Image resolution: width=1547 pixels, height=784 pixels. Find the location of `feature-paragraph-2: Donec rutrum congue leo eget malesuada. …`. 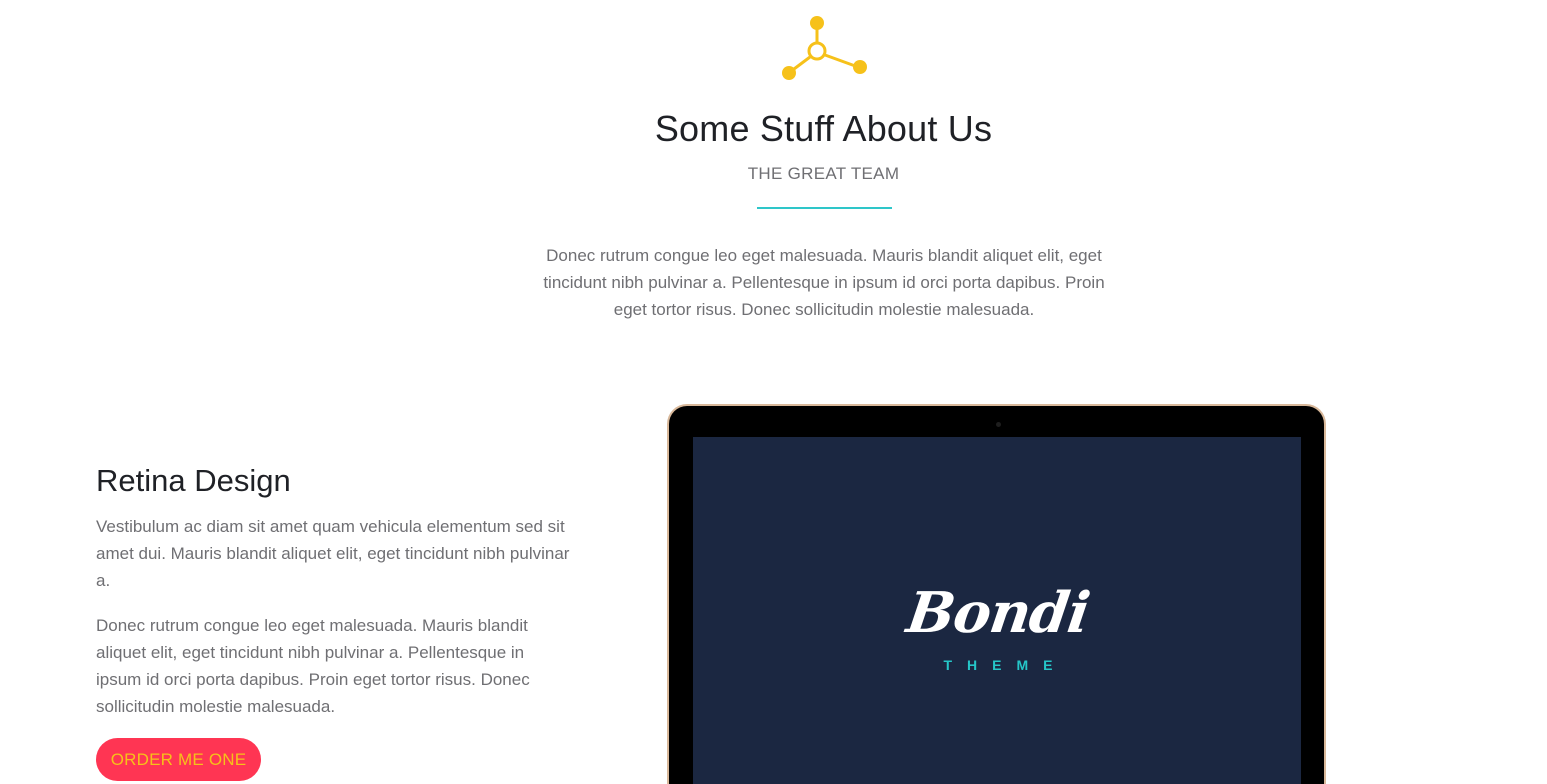

feature-paragraph-2: Donec rutrum congue leo eget malesuada. … is located at coordinates (313, 666).